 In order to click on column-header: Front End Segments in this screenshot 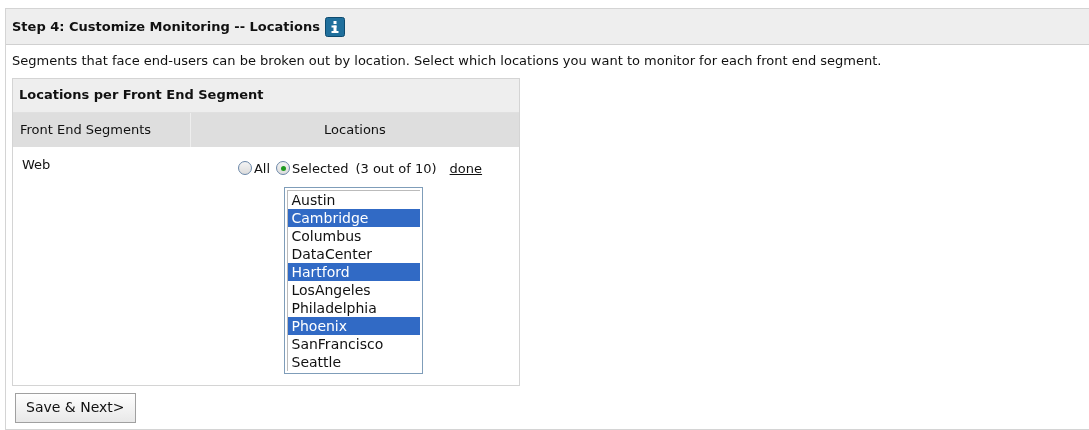, I will do `click(102, 129)`.